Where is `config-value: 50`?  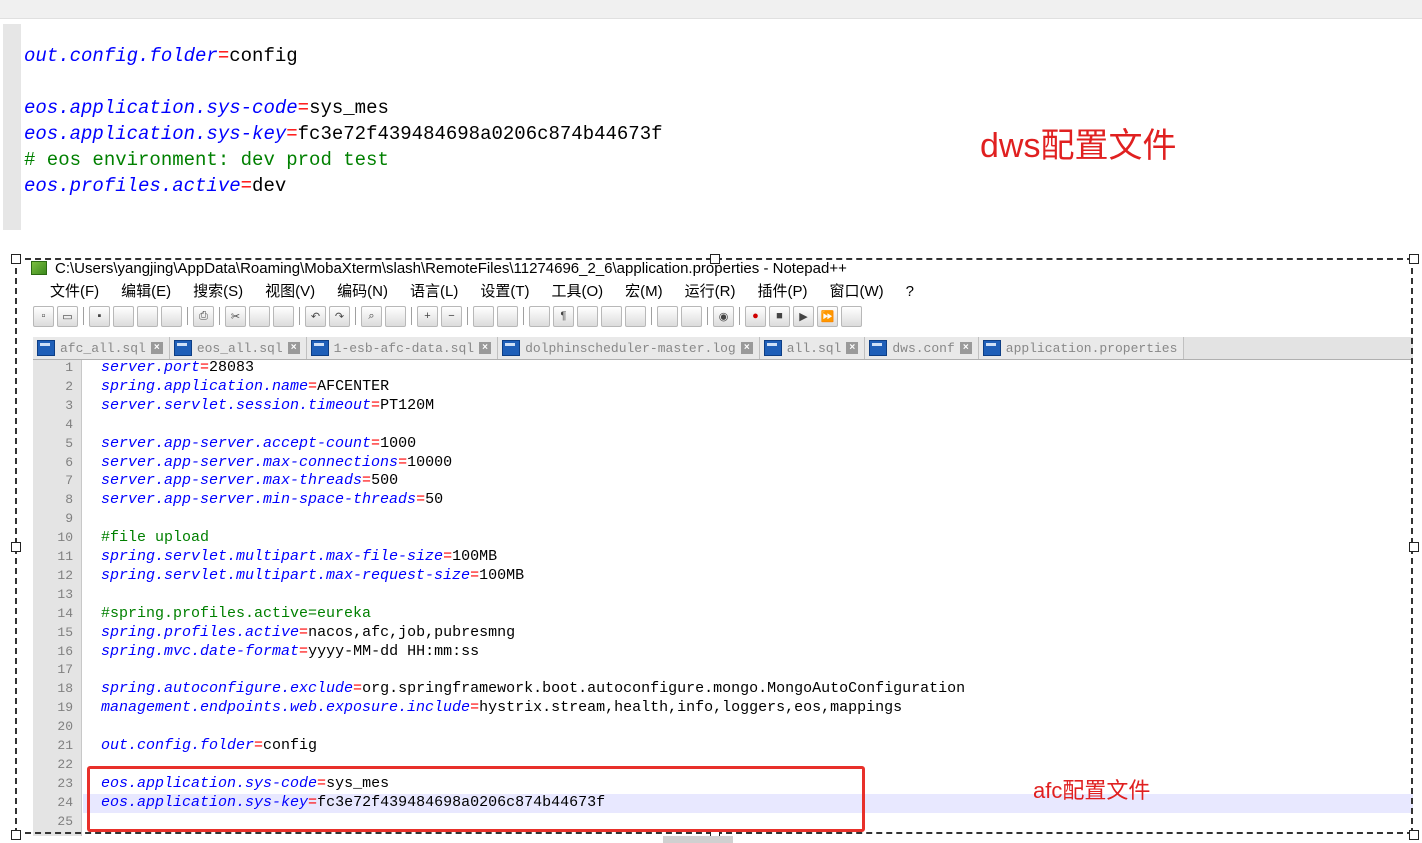
config-value: 50 is located at coordinates (434, 500).